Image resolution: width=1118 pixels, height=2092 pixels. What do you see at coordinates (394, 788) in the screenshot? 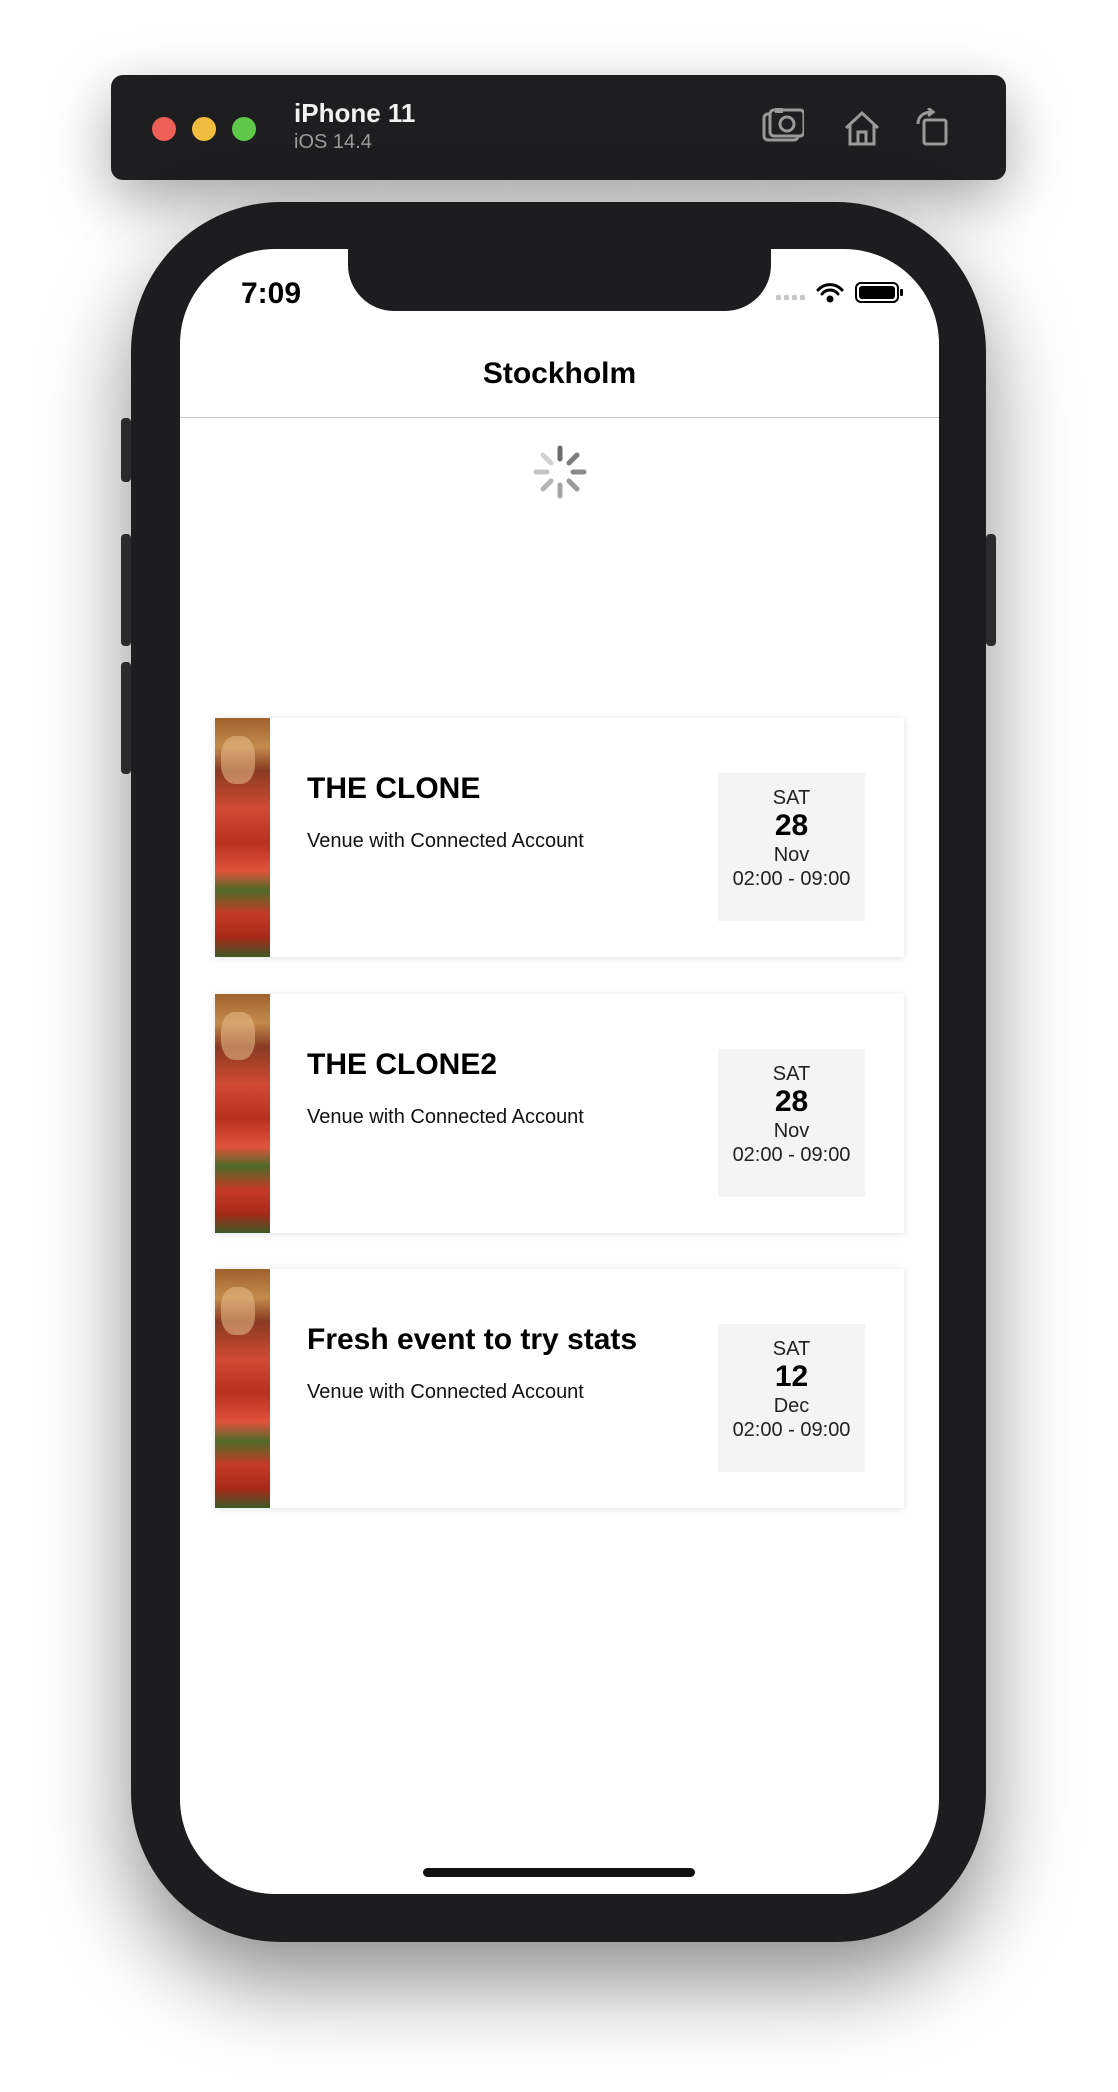
I see `event-title: THE CLONE` at bounding box center [394, 788].